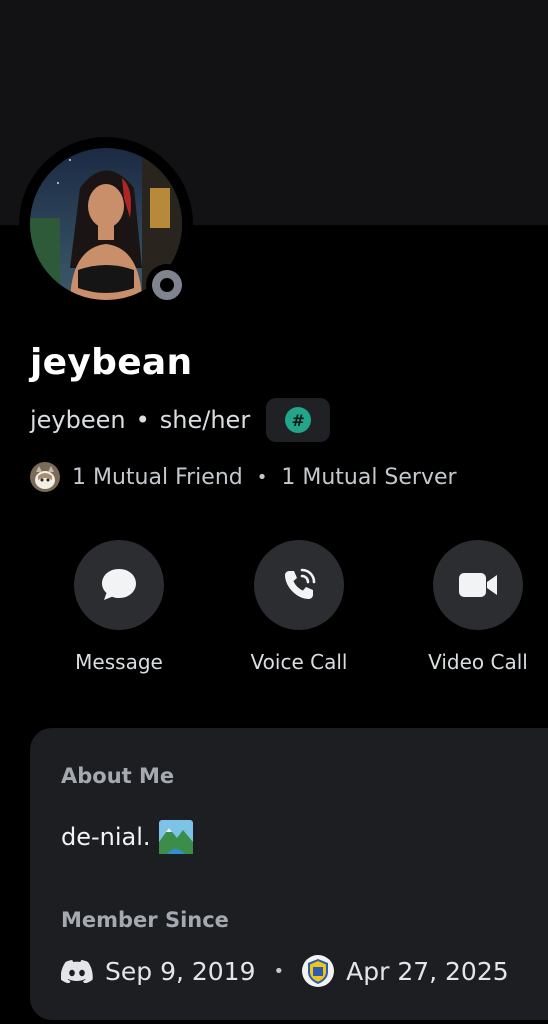 The image size is (548, 1024). Describe the element at coordinates (157, 477) in the screenshot. I see `mutual-friends-link: 1 Mutual Friend` at that location.